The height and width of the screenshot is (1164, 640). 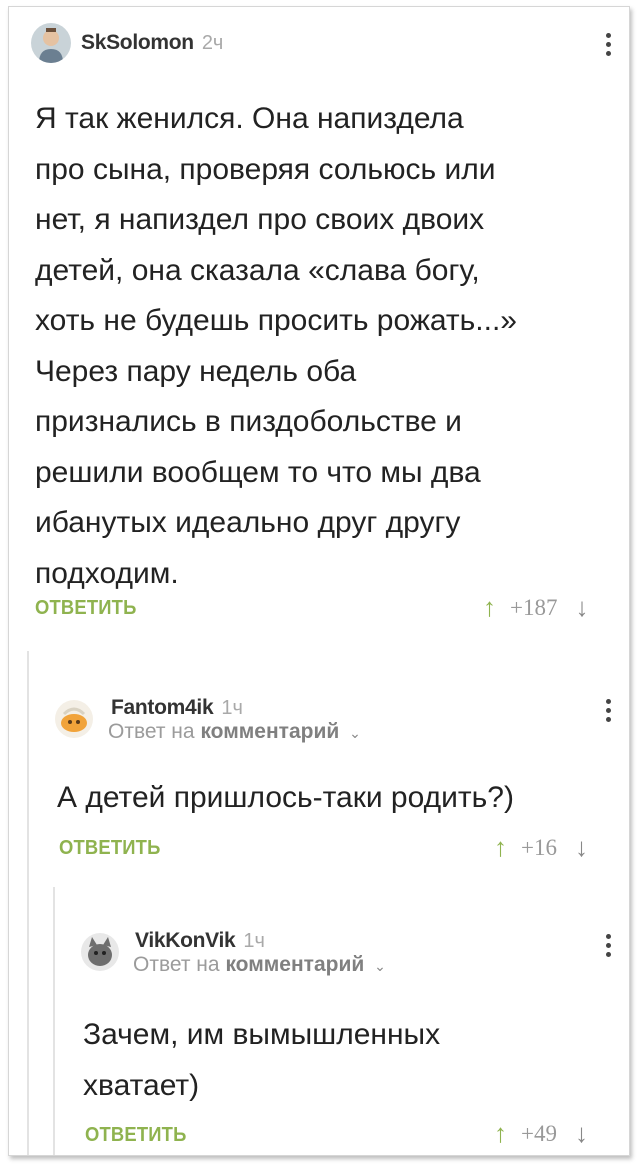 I want to click on username: VikKonVik, so click(x=185, y=941).